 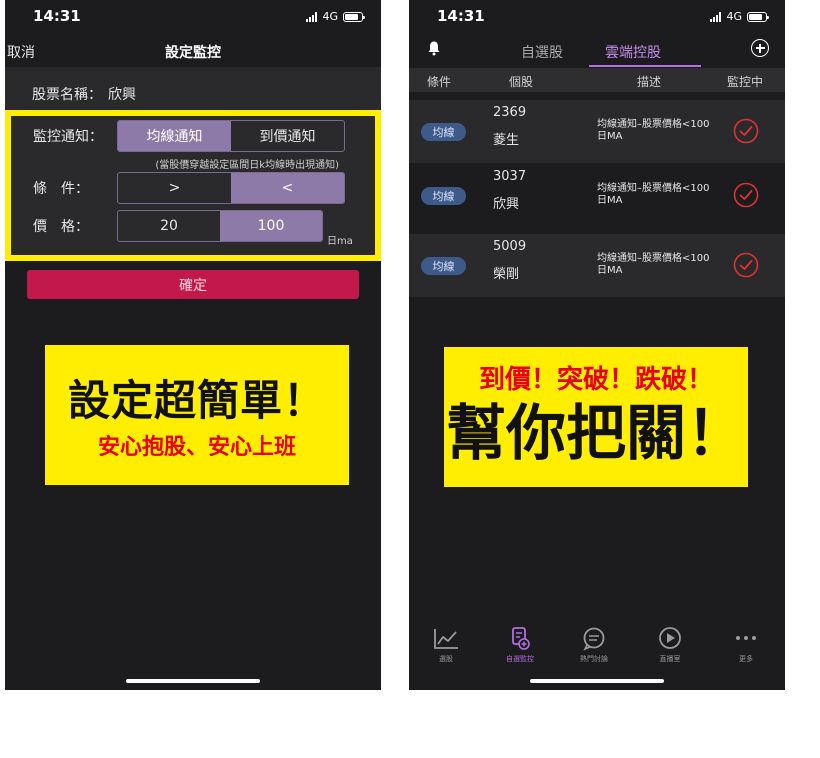 I want to click on tabbar-item-stock-picker: 選股, so click(x=446, y=645).